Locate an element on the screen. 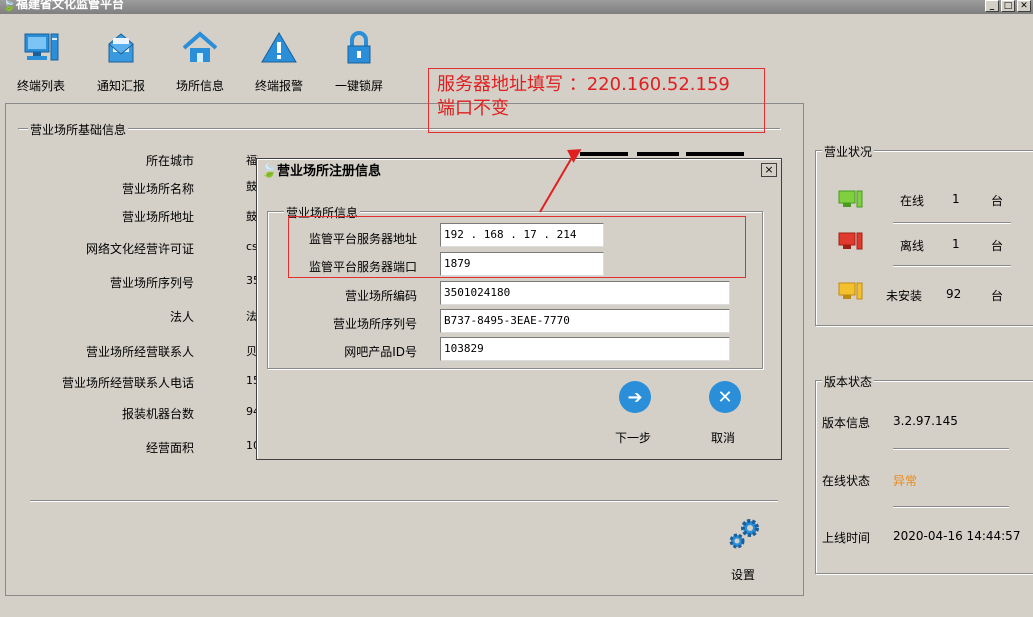 The width and height of the screenshot is (1033, 617). field-label-contact-phone: 营业场所经营联系人电话 is located at coordinates (127, 383).